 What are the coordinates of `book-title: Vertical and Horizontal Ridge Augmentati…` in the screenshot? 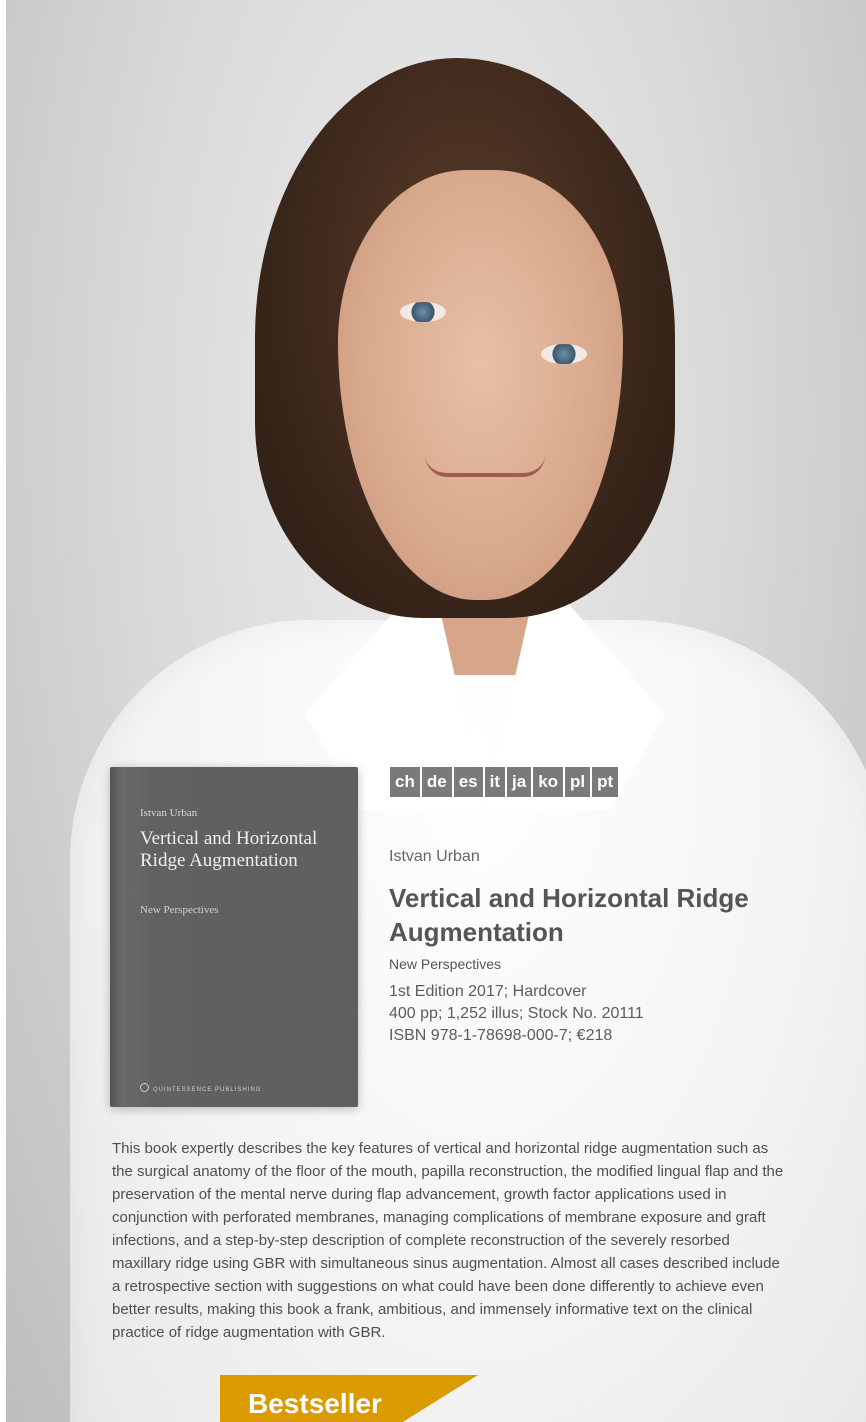 It's located at (569, 915).